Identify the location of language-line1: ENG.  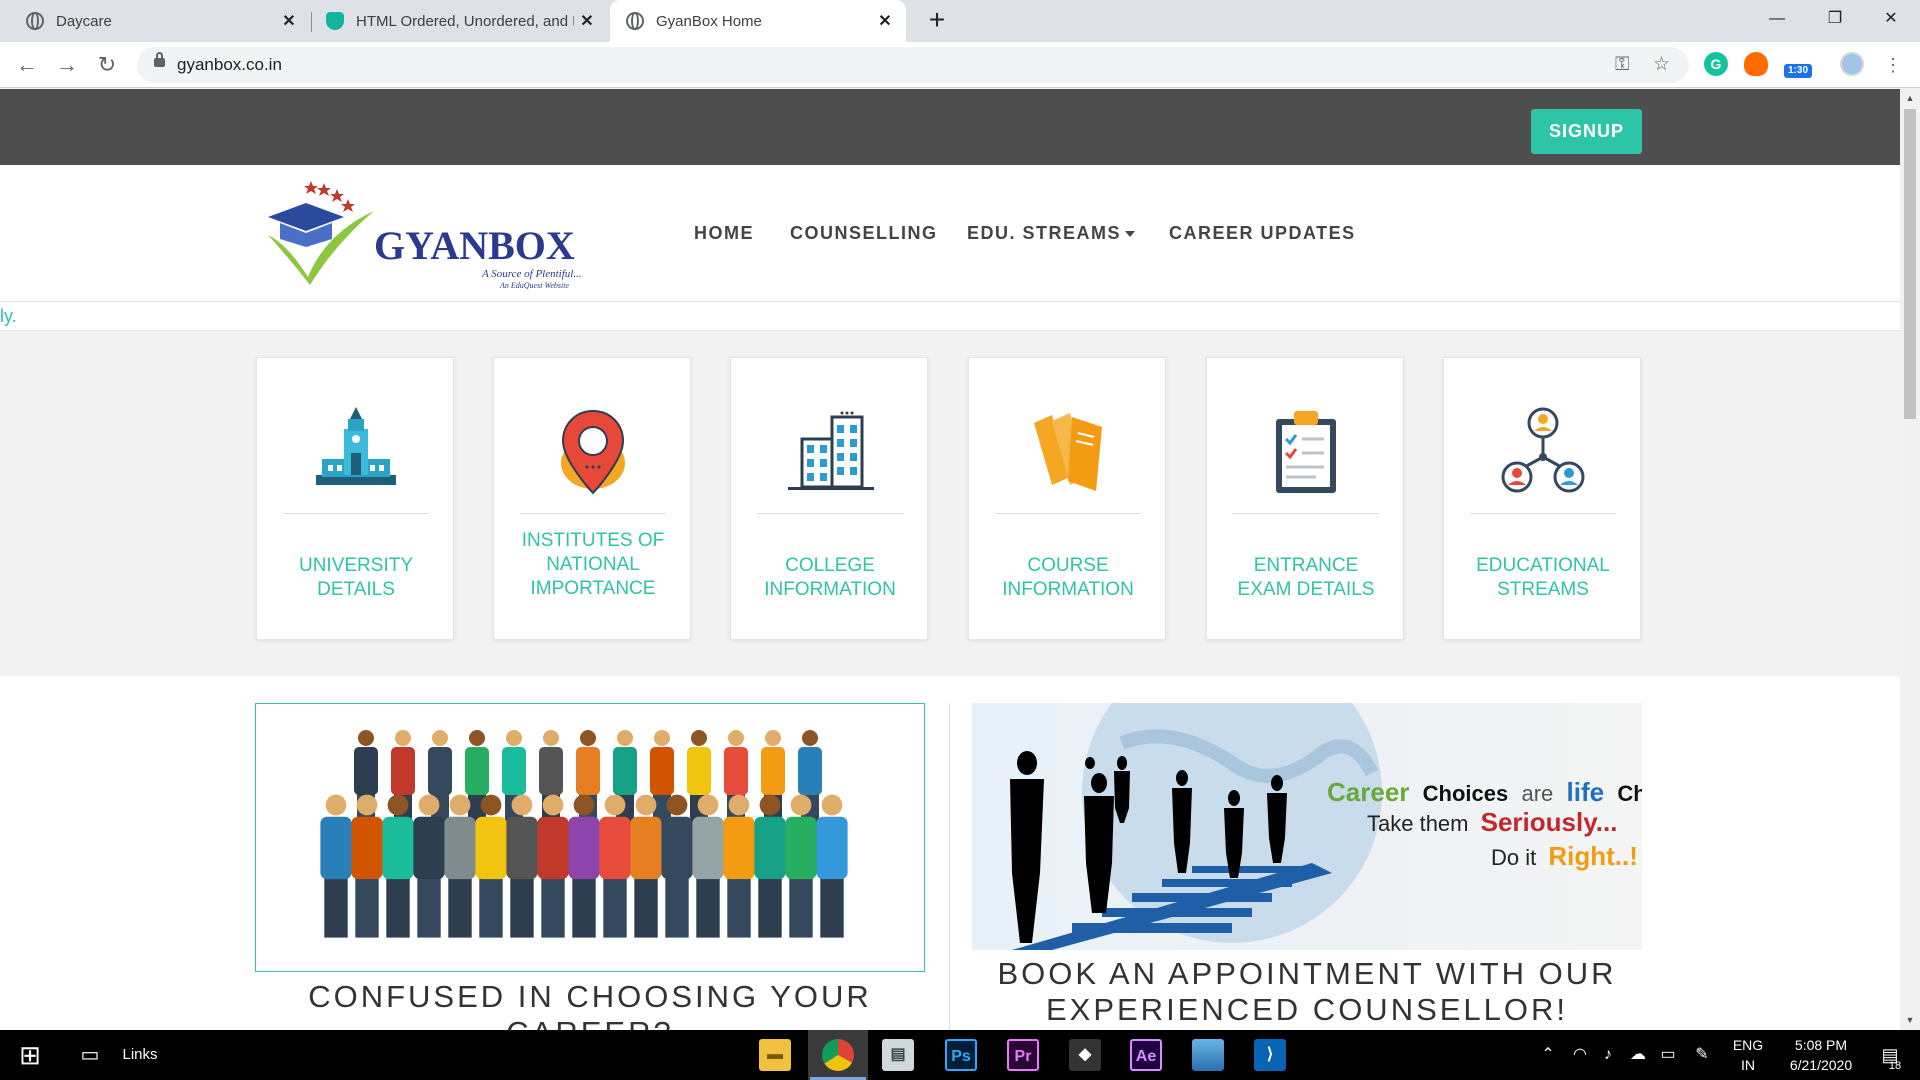
(1748, 1046).